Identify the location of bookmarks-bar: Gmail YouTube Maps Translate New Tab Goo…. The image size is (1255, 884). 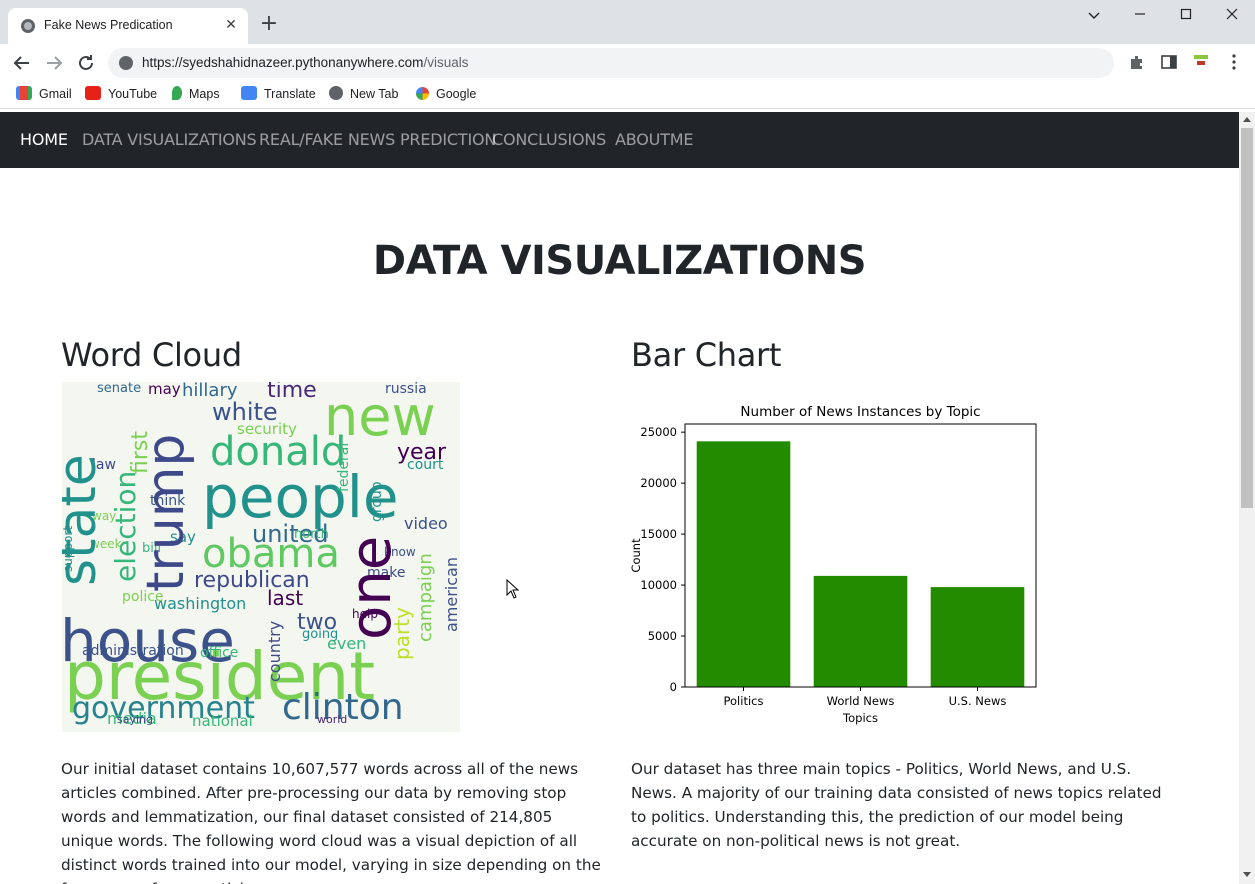
(627, 94).